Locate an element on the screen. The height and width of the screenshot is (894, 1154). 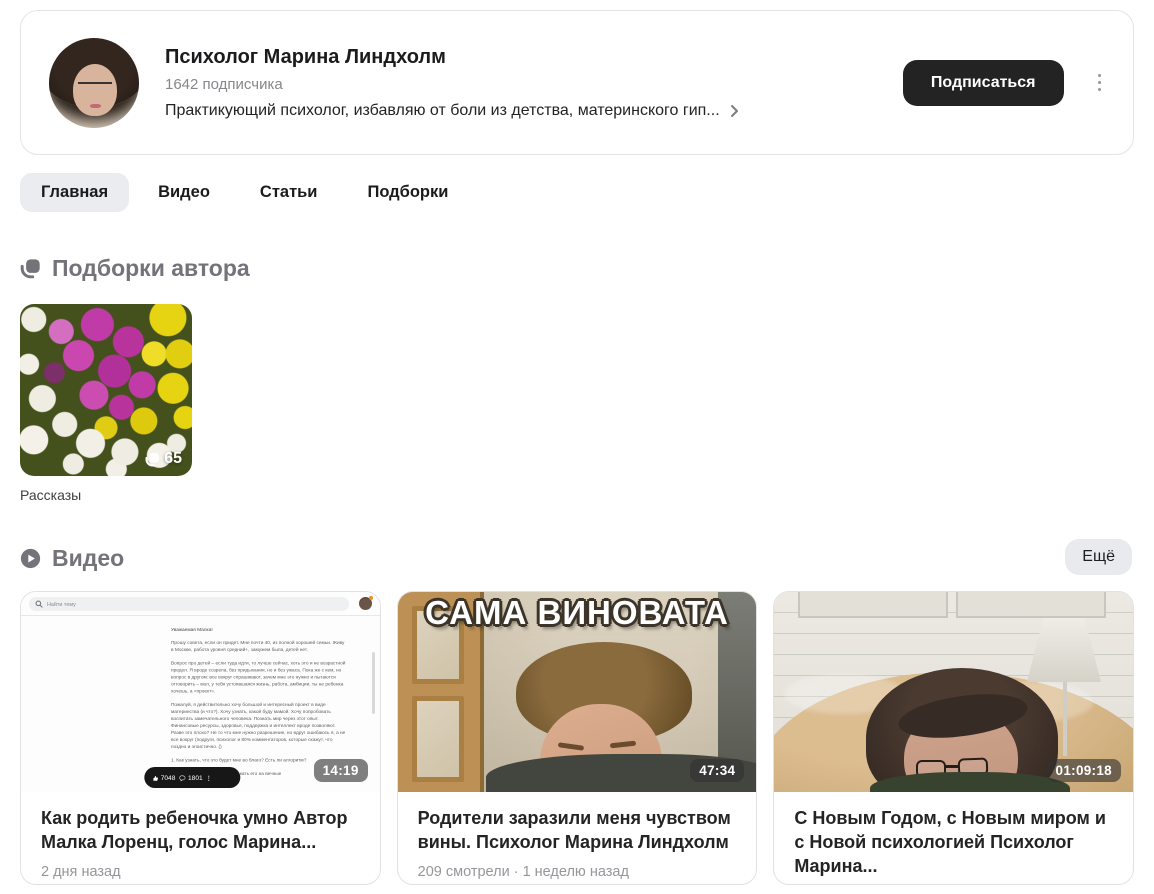
videos-section-header: Видео Ещё is located at coordinates (577, 557).